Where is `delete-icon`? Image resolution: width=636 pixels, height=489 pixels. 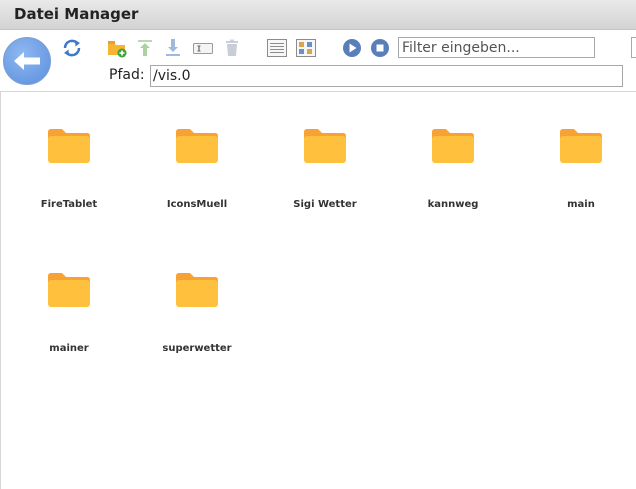 delete-icon is located at coordinates (232, 47).